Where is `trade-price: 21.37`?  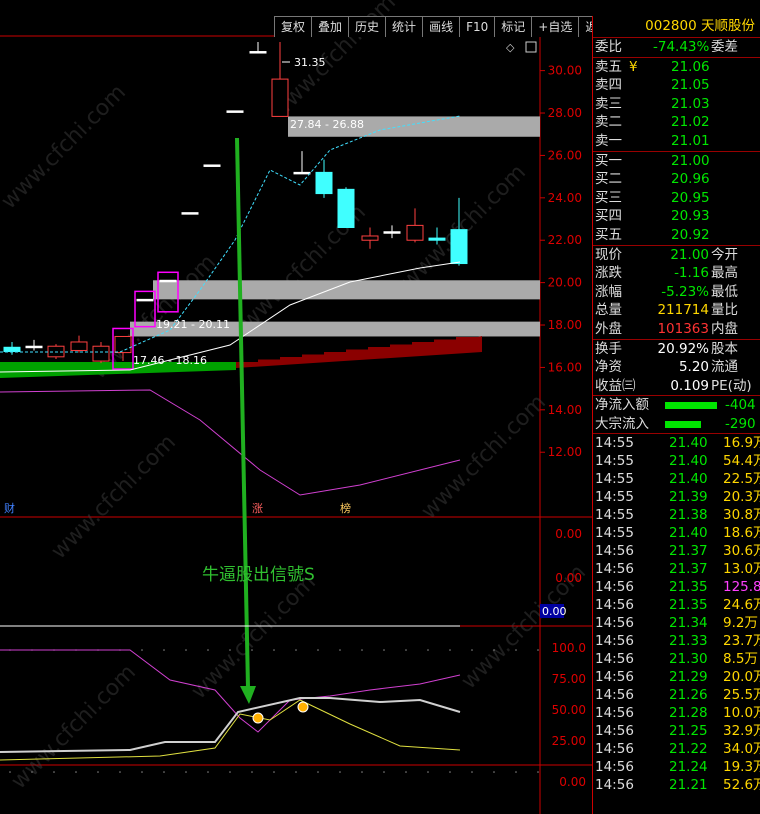 trade-price: 21.37 is located at coordinates (688, 569).